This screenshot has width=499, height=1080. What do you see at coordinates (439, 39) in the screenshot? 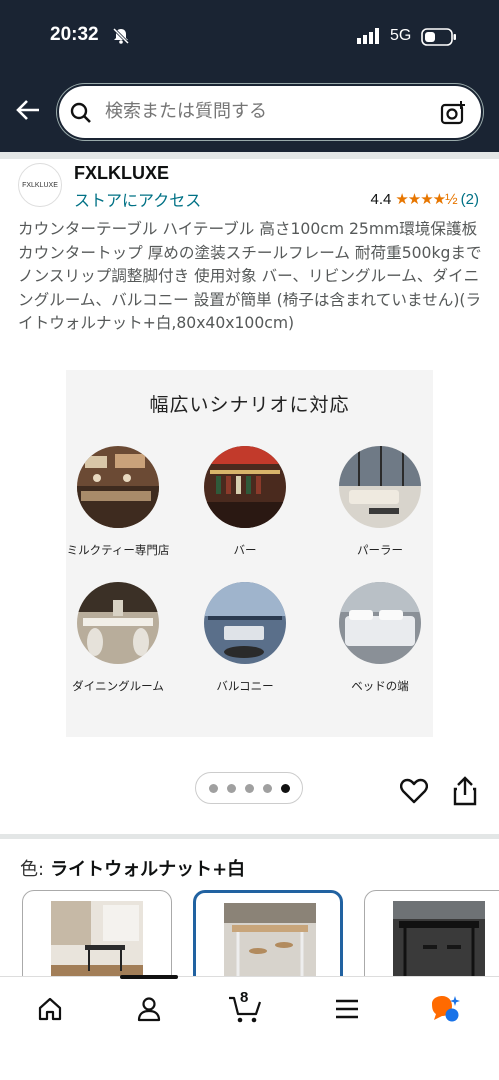
I see `battery-icon` at bounding box center [439, 39].